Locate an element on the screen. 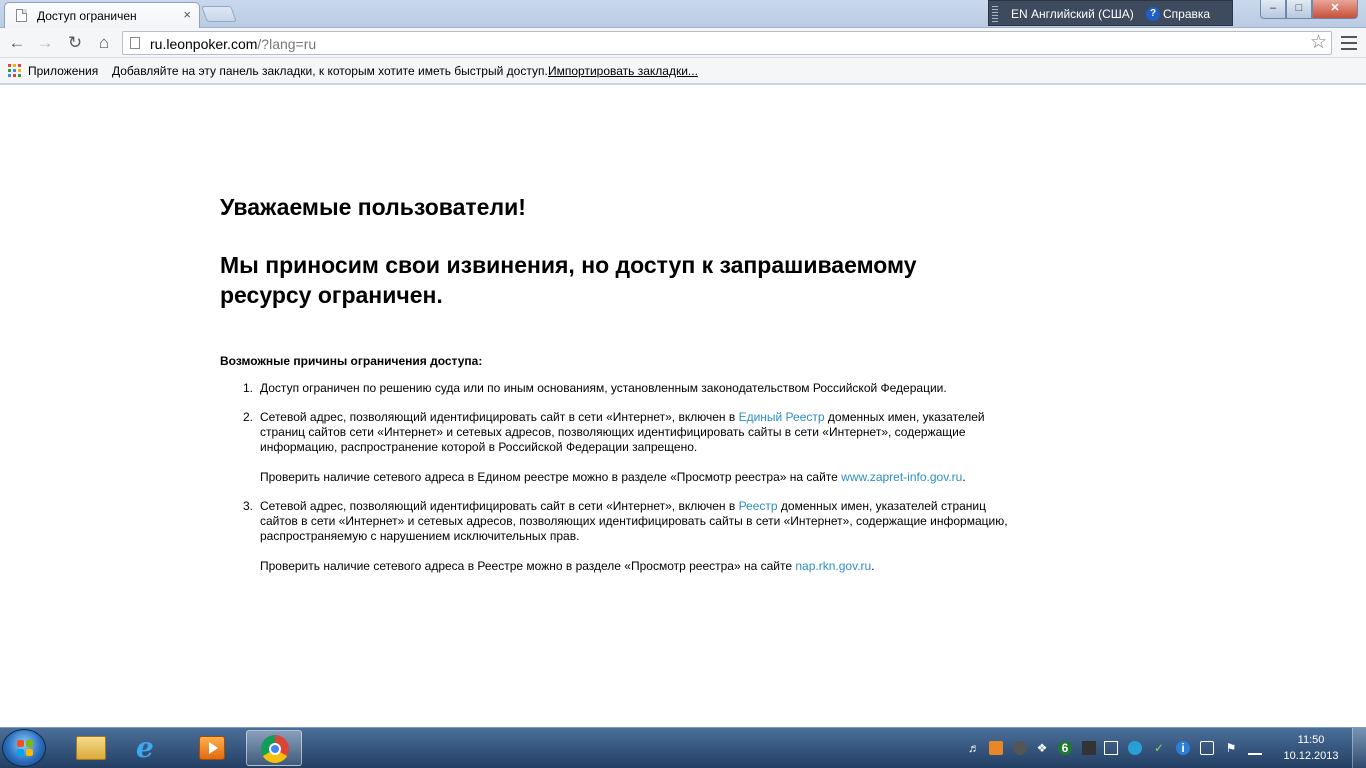 The image size is (1366, 768). taskbar-explorer is located at coordinates (90, 748).